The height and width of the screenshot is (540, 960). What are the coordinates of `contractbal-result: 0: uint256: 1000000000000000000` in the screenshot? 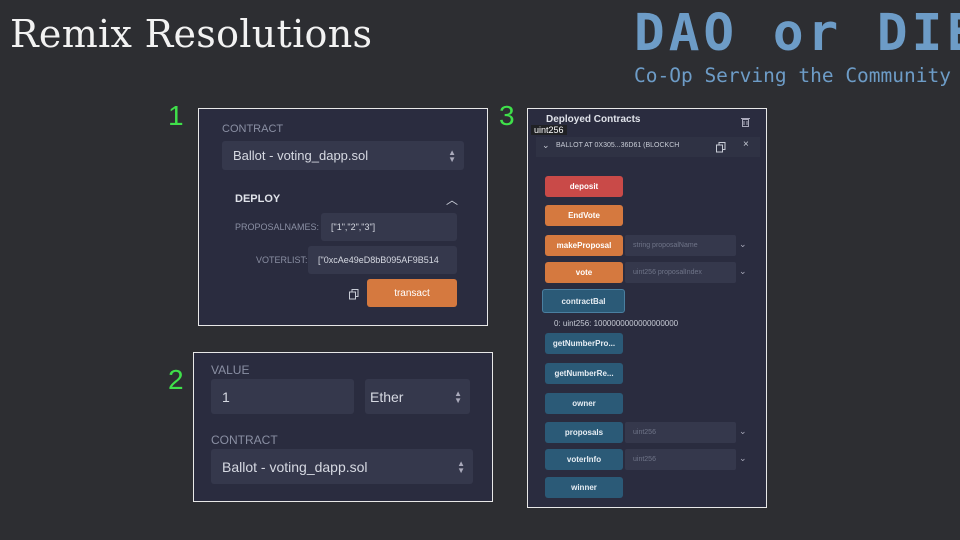 It's located at (616, 323).